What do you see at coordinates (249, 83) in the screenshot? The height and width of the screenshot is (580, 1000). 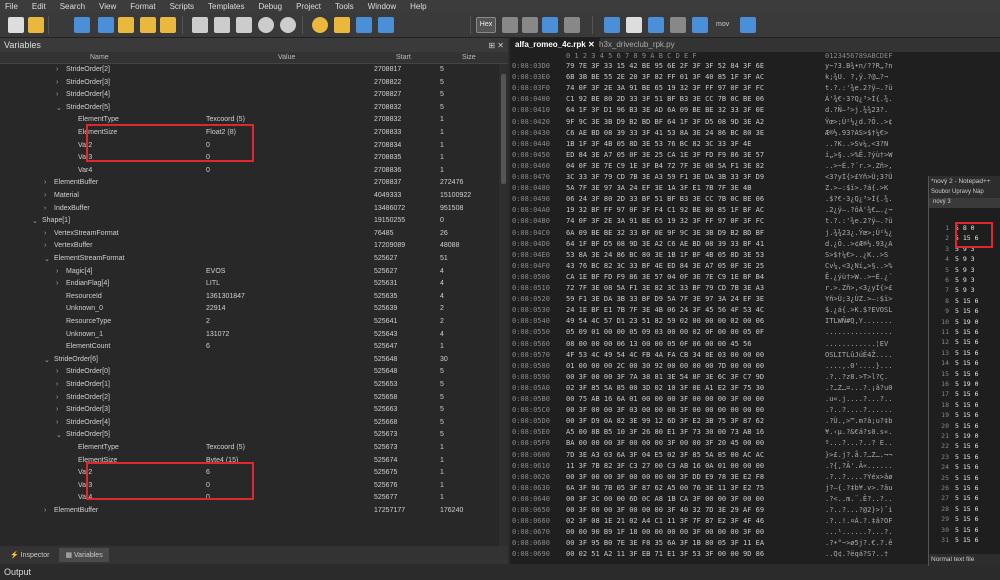 I see `table-row: › StrideOrder[3] 2708822 5` at bounding box center [249, 83].